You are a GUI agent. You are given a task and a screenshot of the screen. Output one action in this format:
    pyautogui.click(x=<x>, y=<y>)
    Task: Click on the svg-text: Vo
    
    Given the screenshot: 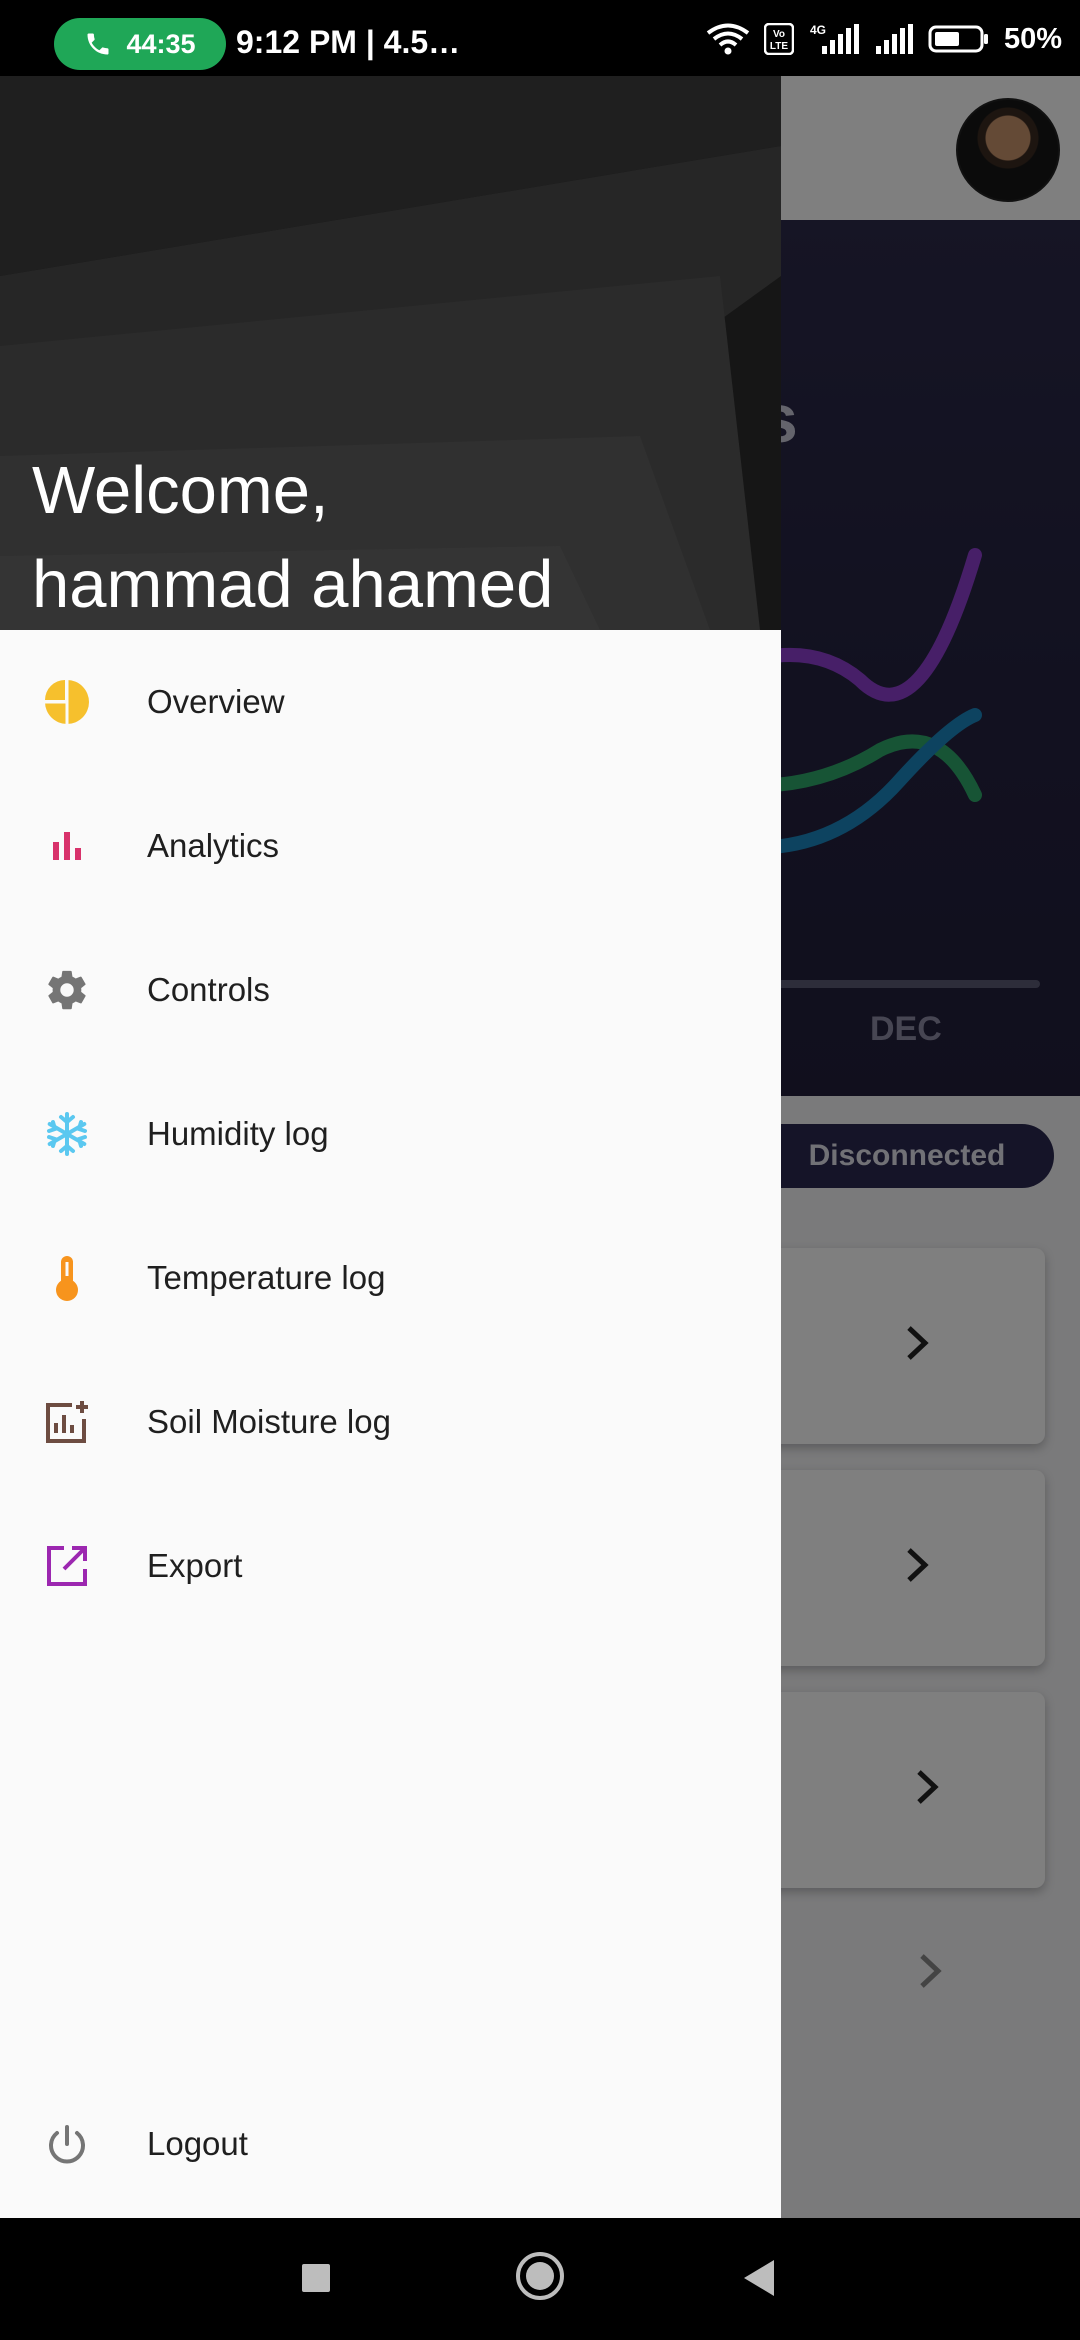 What is the action you would take?
    pyautogui.click(x=779, y=34)
    